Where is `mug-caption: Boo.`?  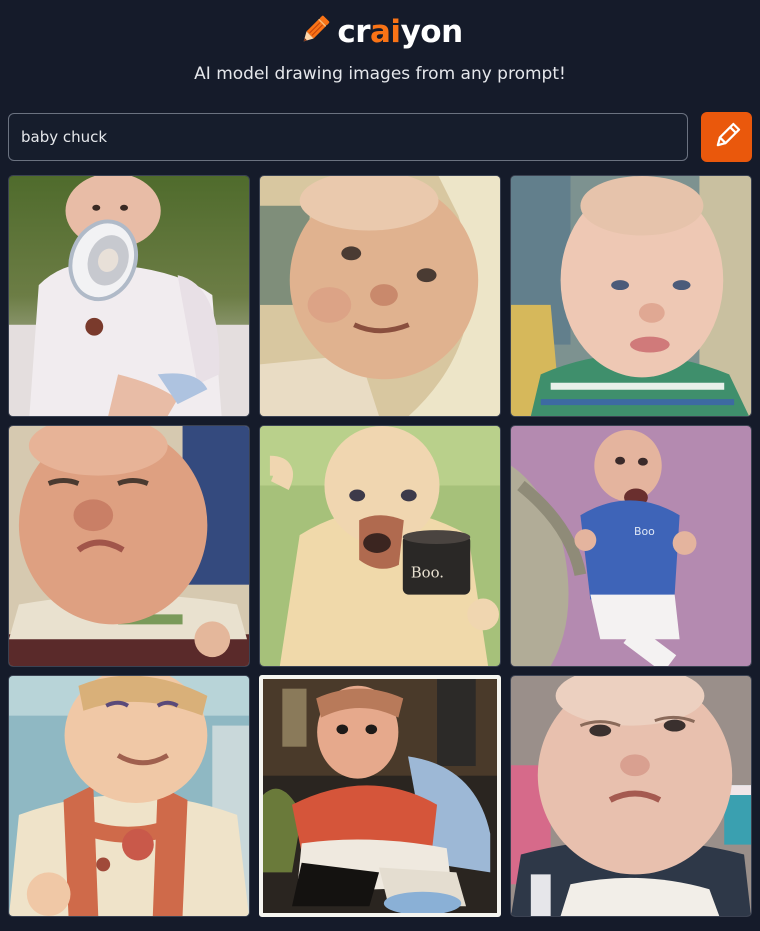
mug-caption: Boo. is located at coordinates (427, 573).